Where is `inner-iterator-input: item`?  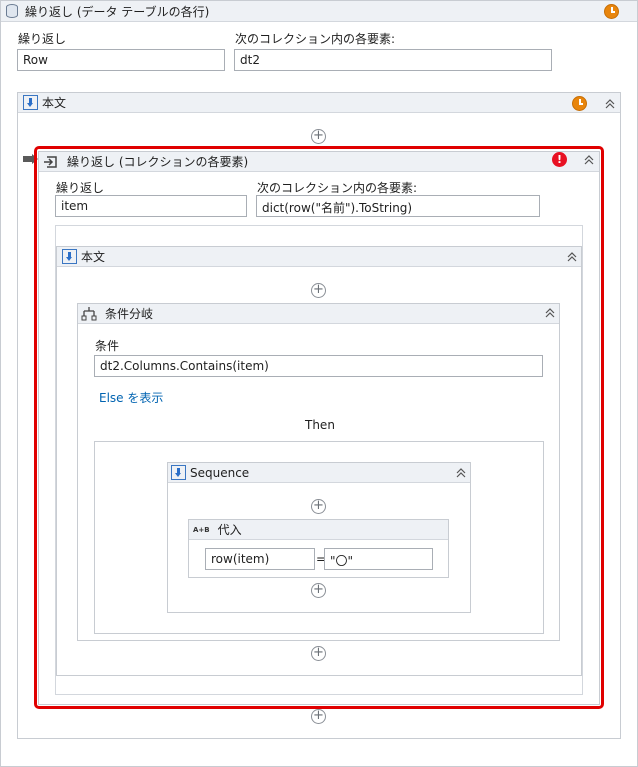 inner-iterator-input: item is located at coordinates (151, 206).